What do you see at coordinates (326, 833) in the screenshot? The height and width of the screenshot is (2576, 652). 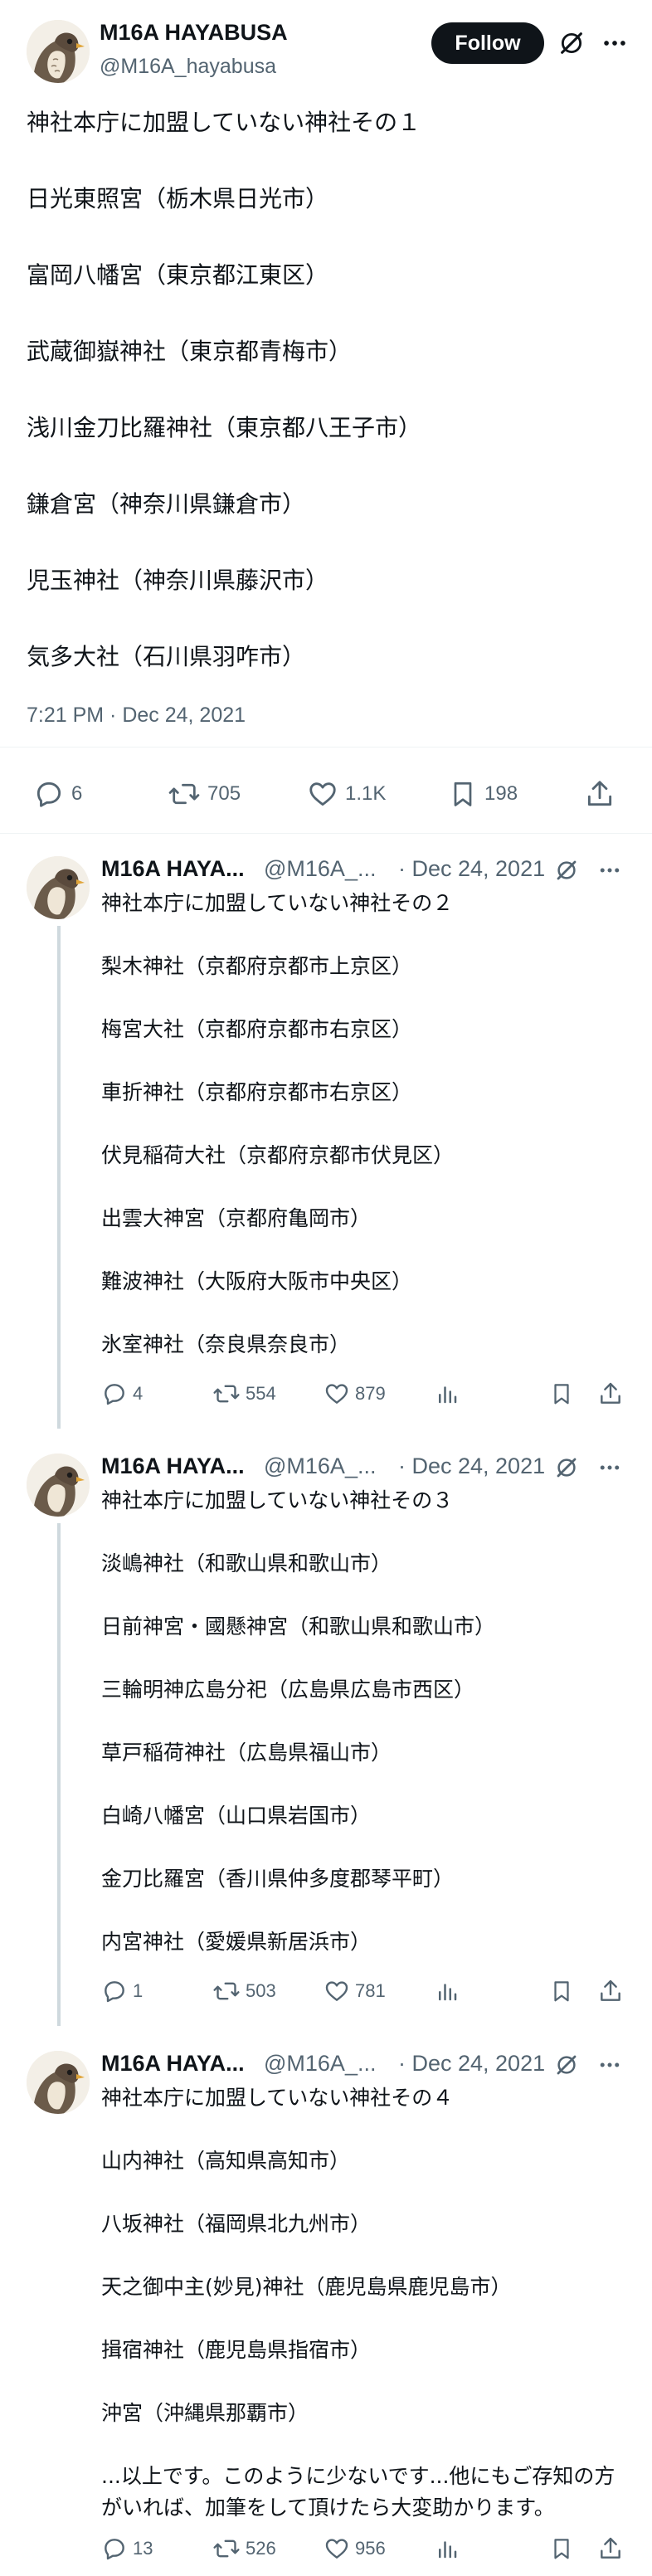 I see `divider` at bounding box center [326, 833].